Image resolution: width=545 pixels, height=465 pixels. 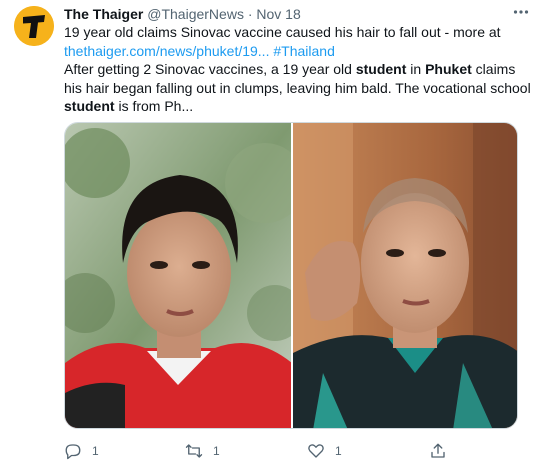 What do you see at coordinates (416, 69) in the screenshot?
I see `body-segment: in` at bounding box center [416, 69].